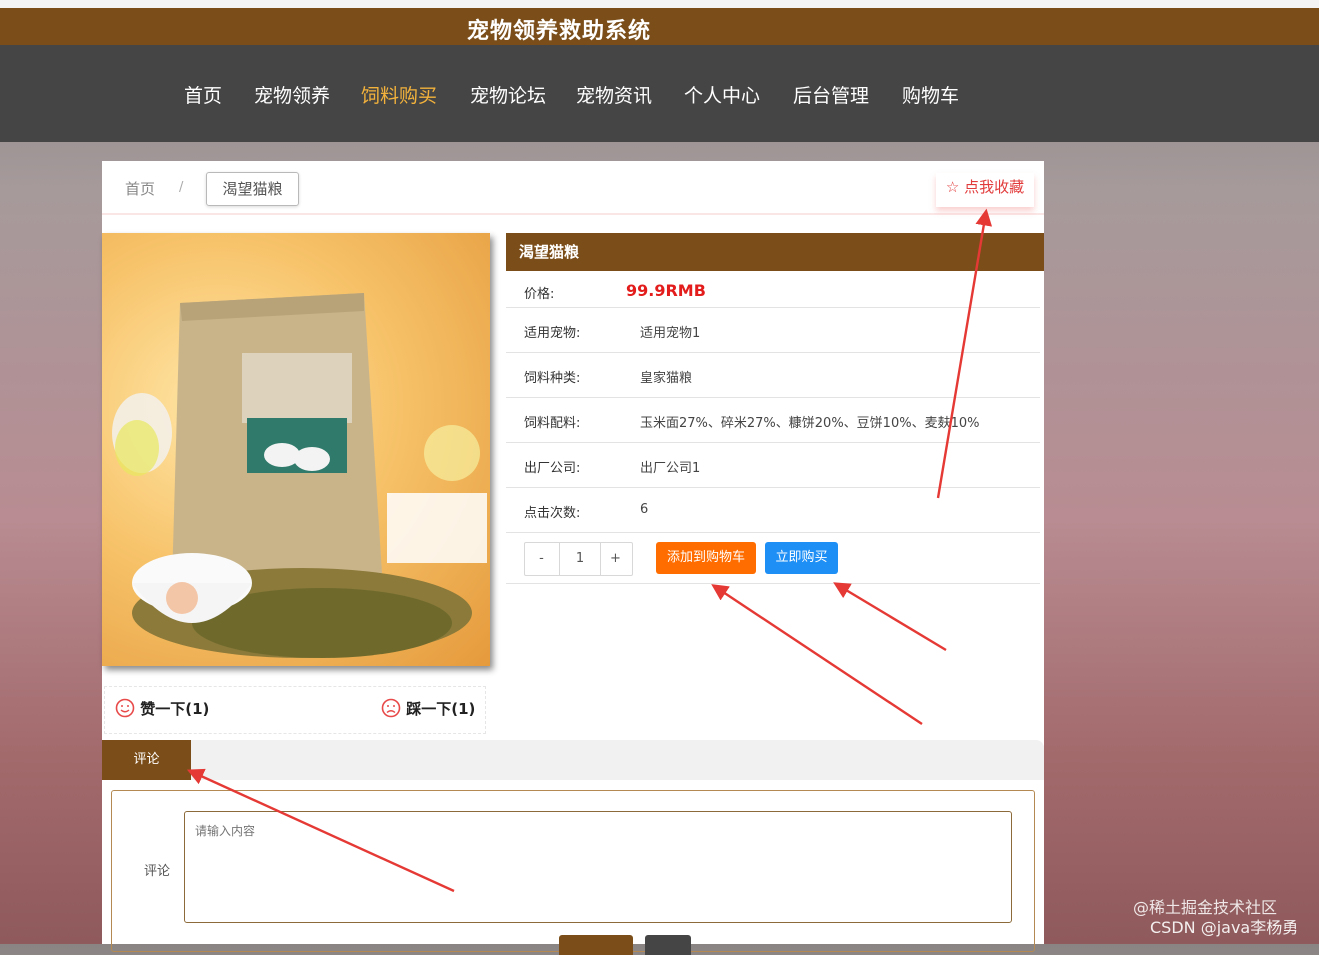 Image resolution: width=1319 pixels, height=955 pixels. What do you see at coordinates (598, 867) in the screenshot?
I see `comment-input` at bounding box center [598, 867].